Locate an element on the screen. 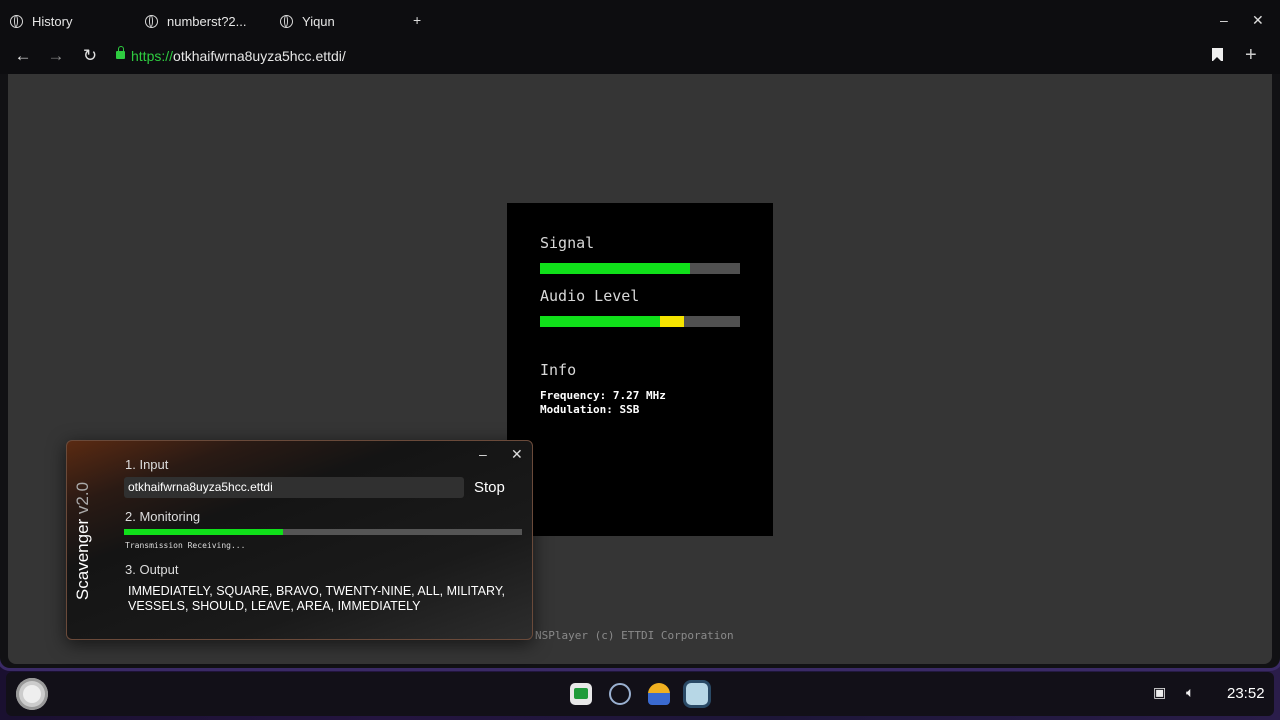  terminal-icon is located at coordinates (581, 694).